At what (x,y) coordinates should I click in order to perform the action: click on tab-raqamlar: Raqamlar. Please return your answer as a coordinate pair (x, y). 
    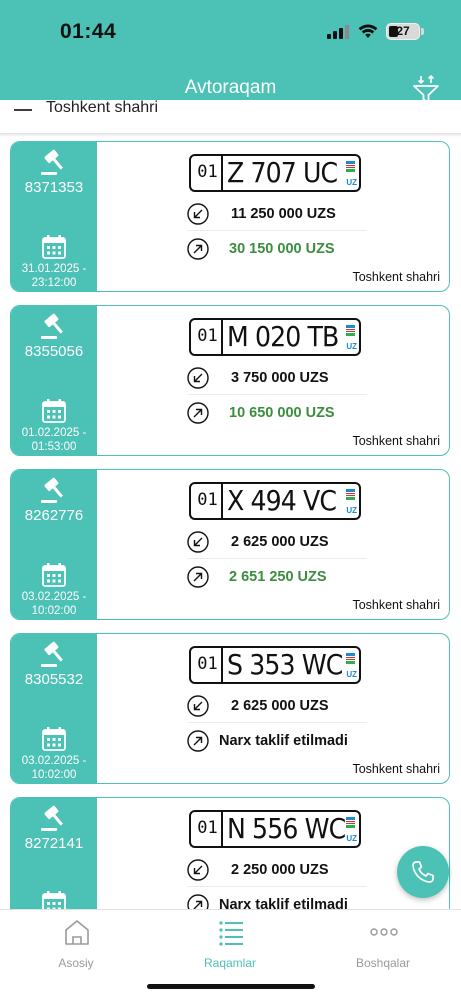
    Looking at the image, I should click on (230, 945).